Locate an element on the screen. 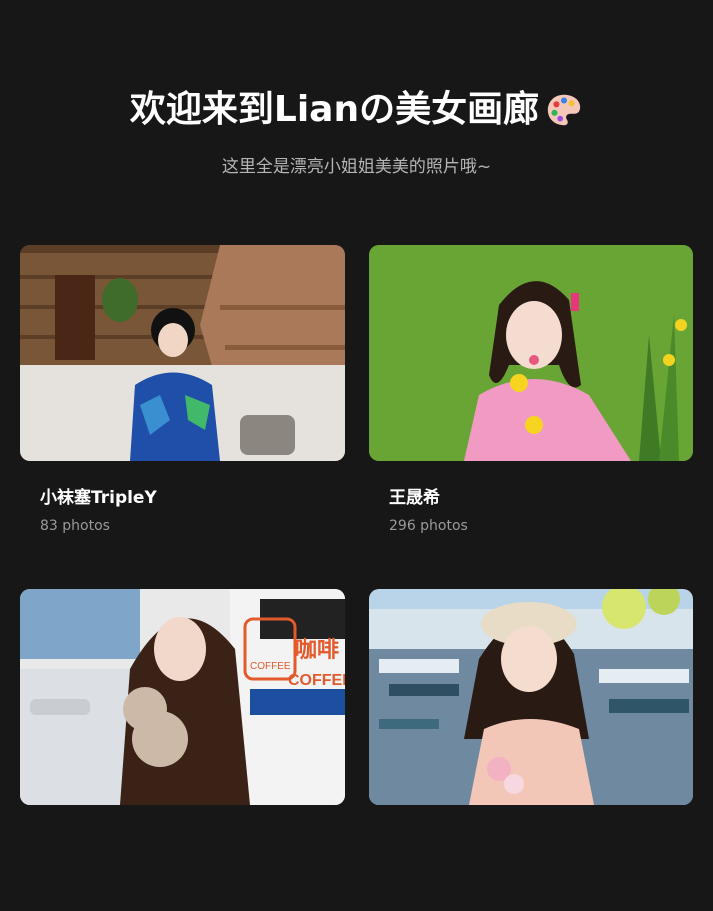 The height and width of the screenshot is (911, 713). album-name: 王晟希 is located at coordinates (541, 495).